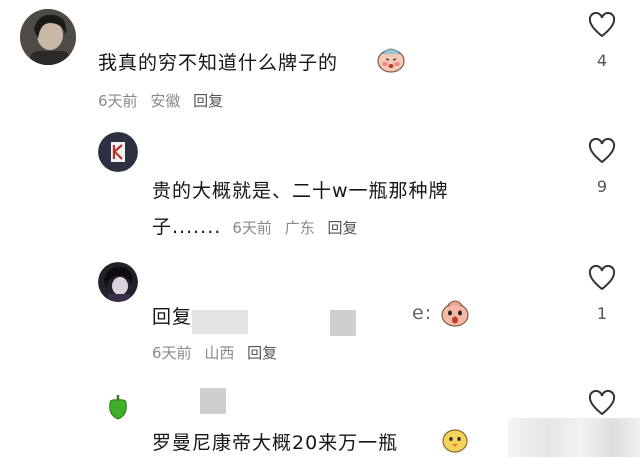  I want to click on like-count: 1, so click(602, 313).